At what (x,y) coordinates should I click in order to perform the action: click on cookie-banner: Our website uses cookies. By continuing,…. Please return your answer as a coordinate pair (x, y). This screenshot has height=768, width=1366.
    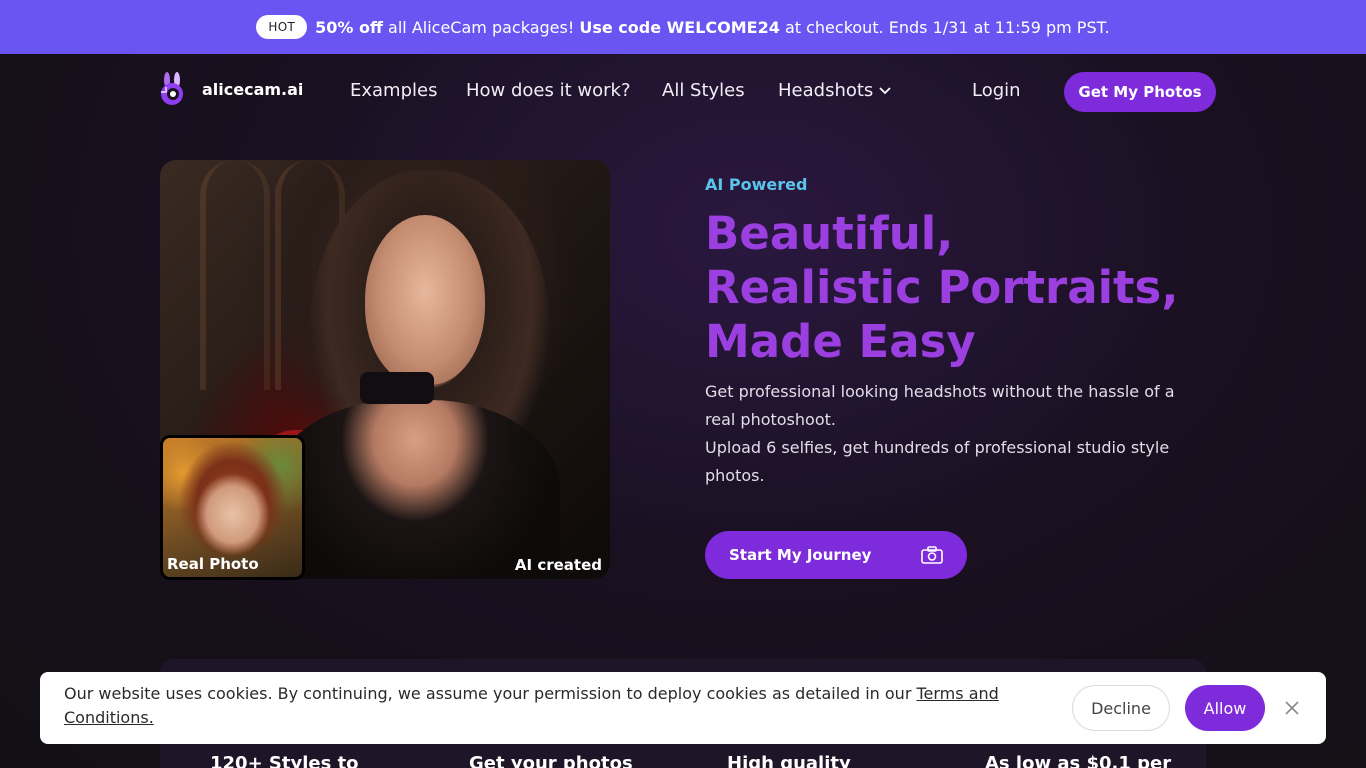
    Looking at the image, I should click on (683, 708).